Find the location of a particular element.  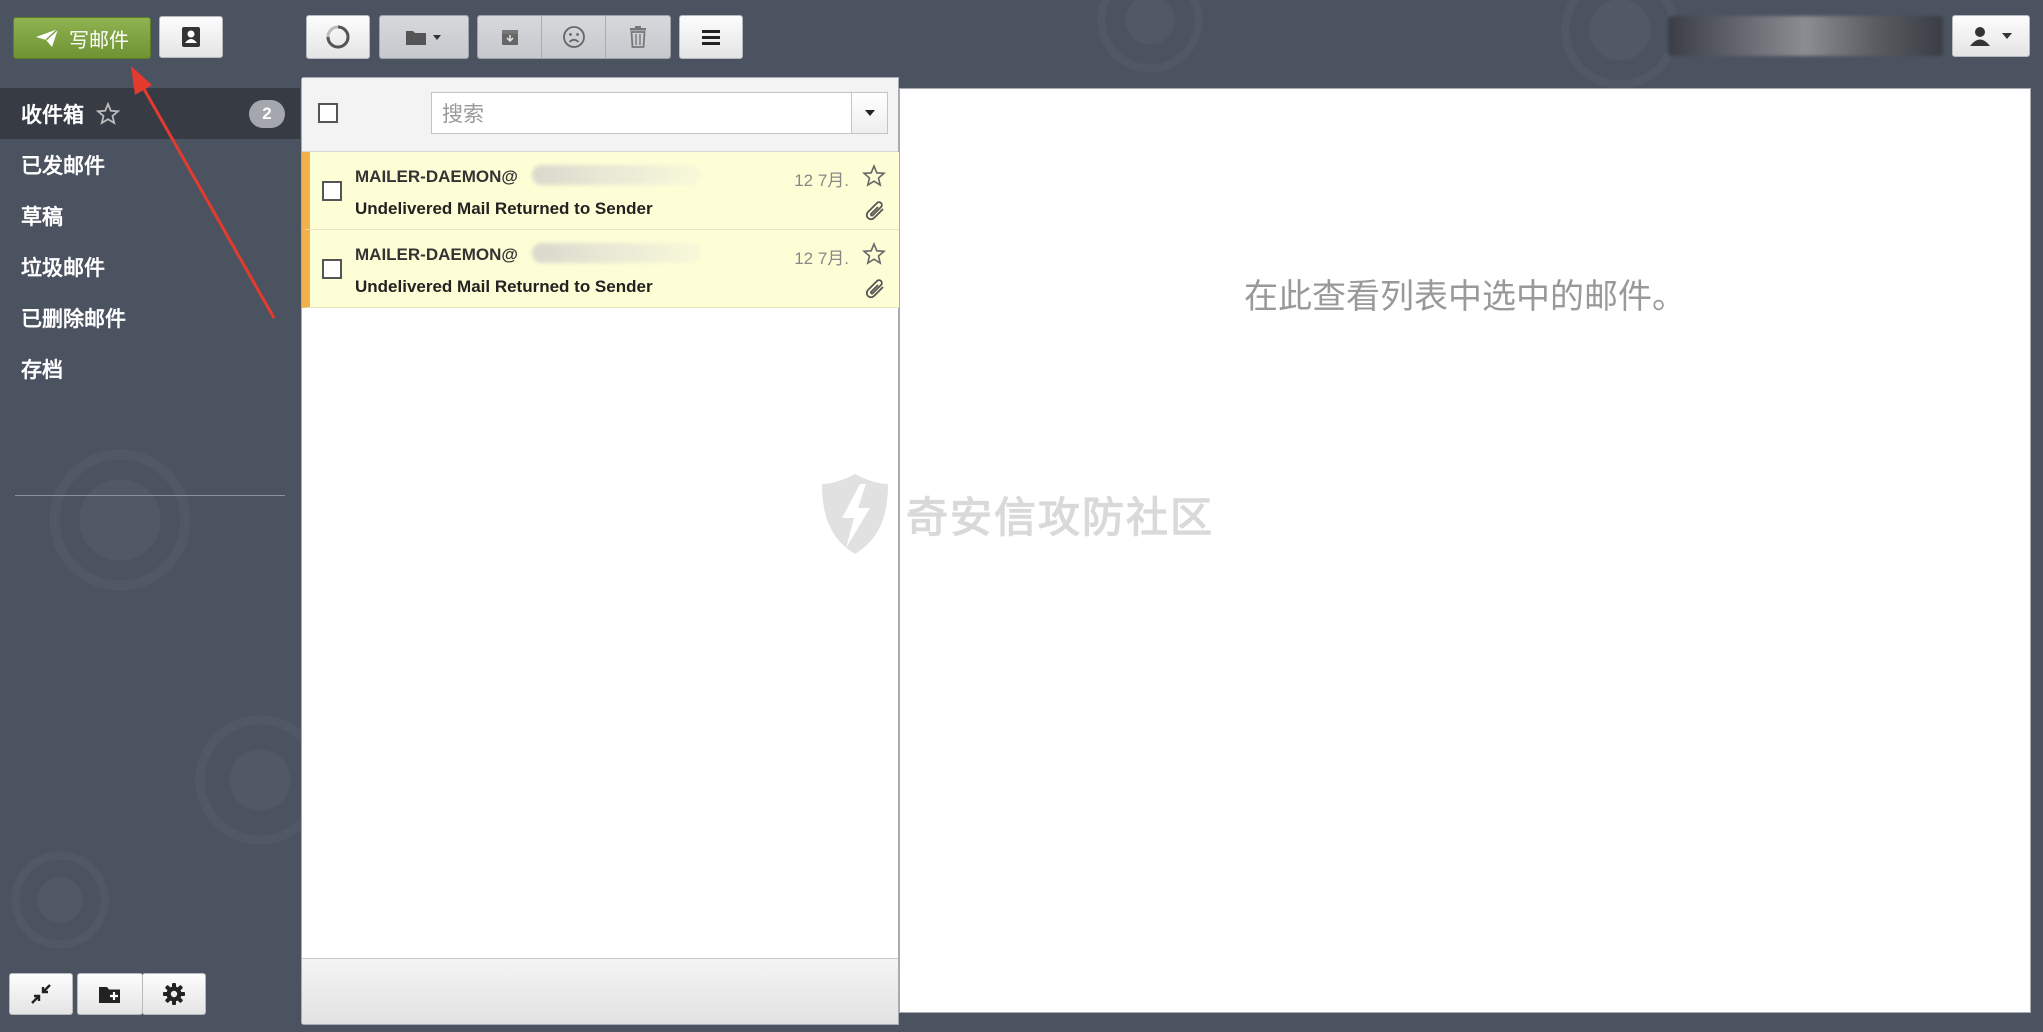

folder-icon is located at coordinates (423, 38).